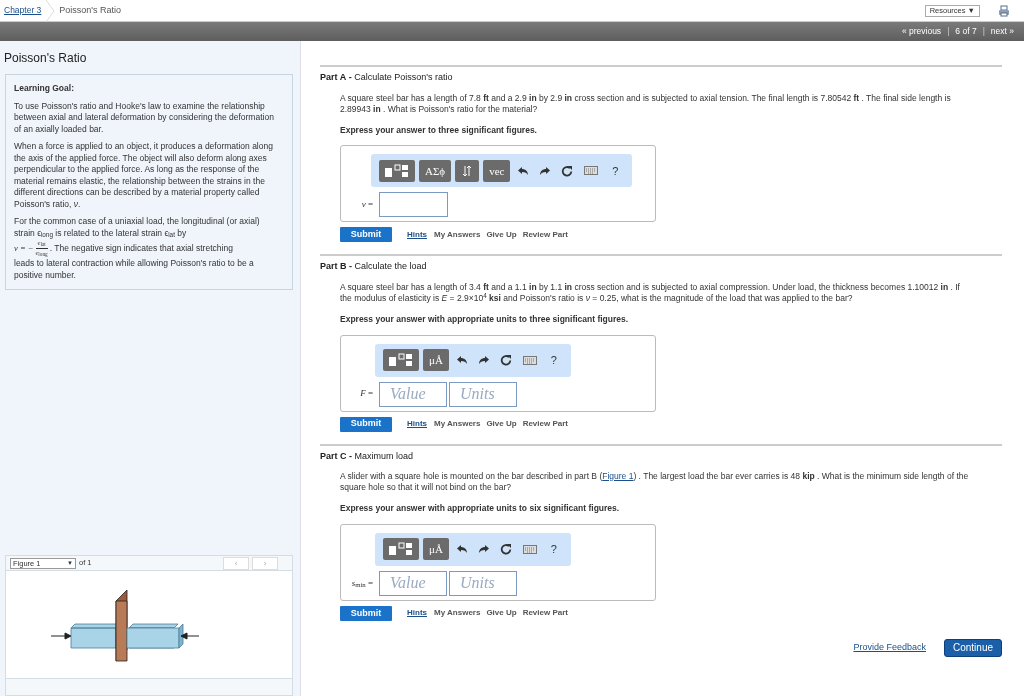 Image resolution: width=1024 pixels, height=696 pixels. Describe the element at coordinates (144, 117) in the screenshot. I see `goal-paragraph: To use Poisson's ratio and Hooke's law to examine the relationship between axial and lateral deformation by considering the deformation of an axially loaded bar.` at that location.